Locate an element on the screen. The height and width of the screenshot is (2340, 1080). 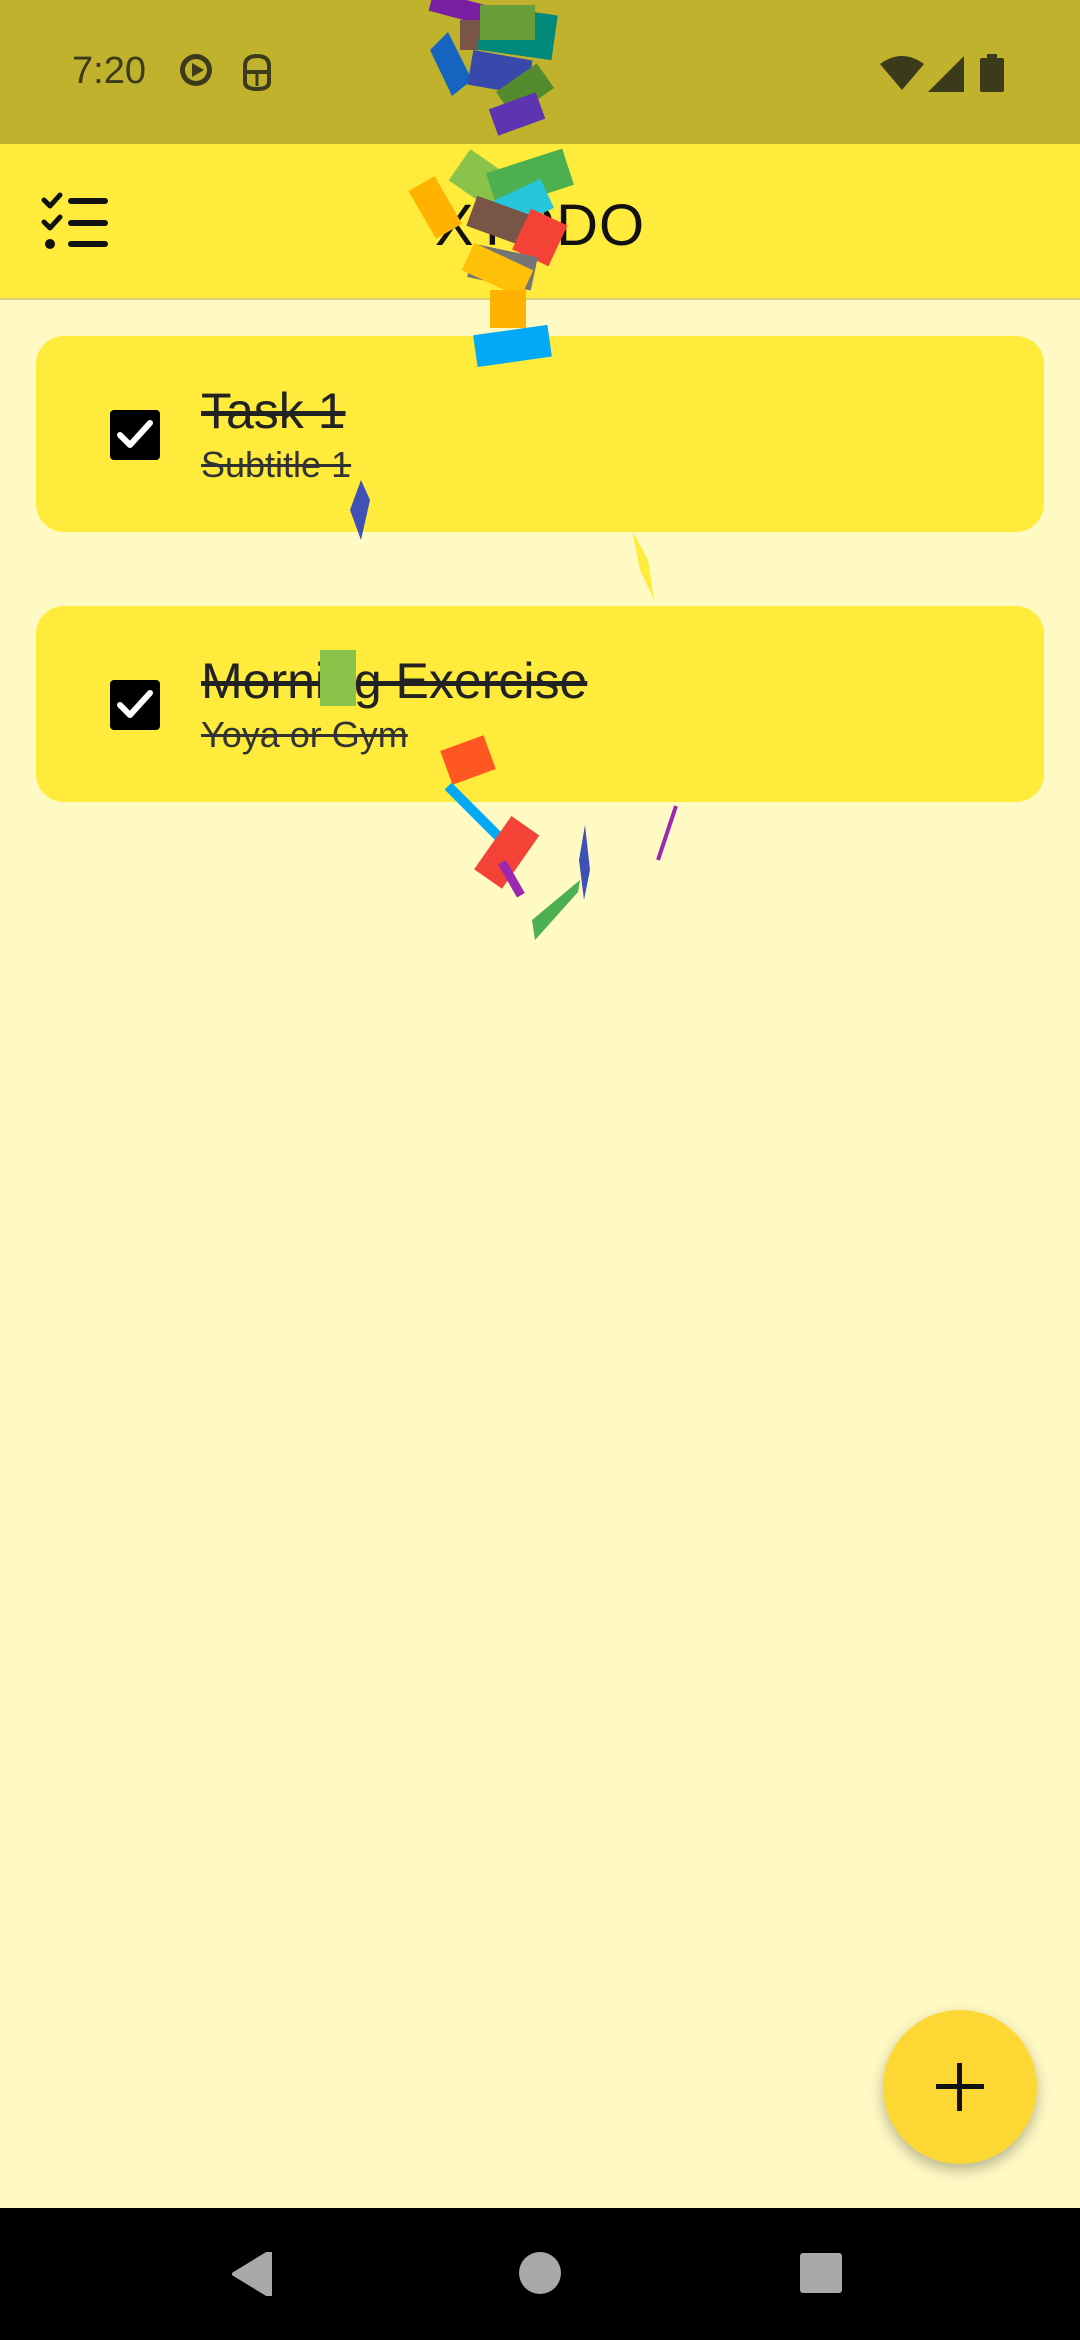
home-icon is located at coordinates (540, 2273).